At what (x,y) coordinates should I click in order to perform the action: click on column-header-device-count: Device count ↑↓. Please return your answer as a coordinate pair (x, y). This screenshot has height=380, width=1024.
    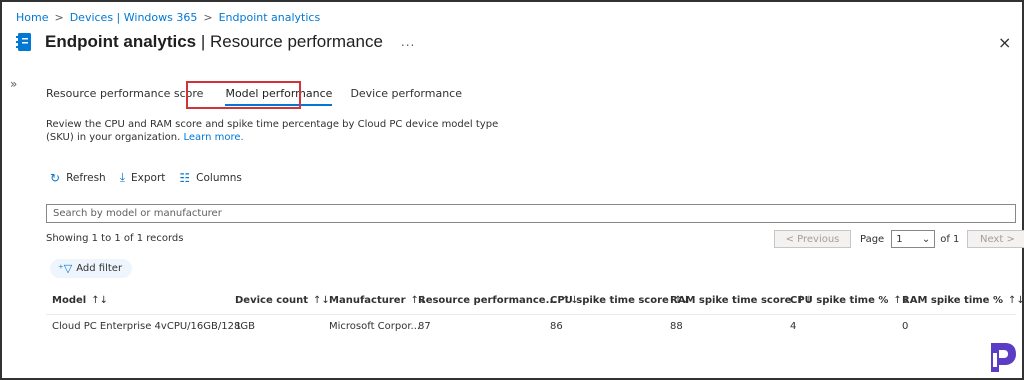
    Looking at the image, I should click on (282, 300).